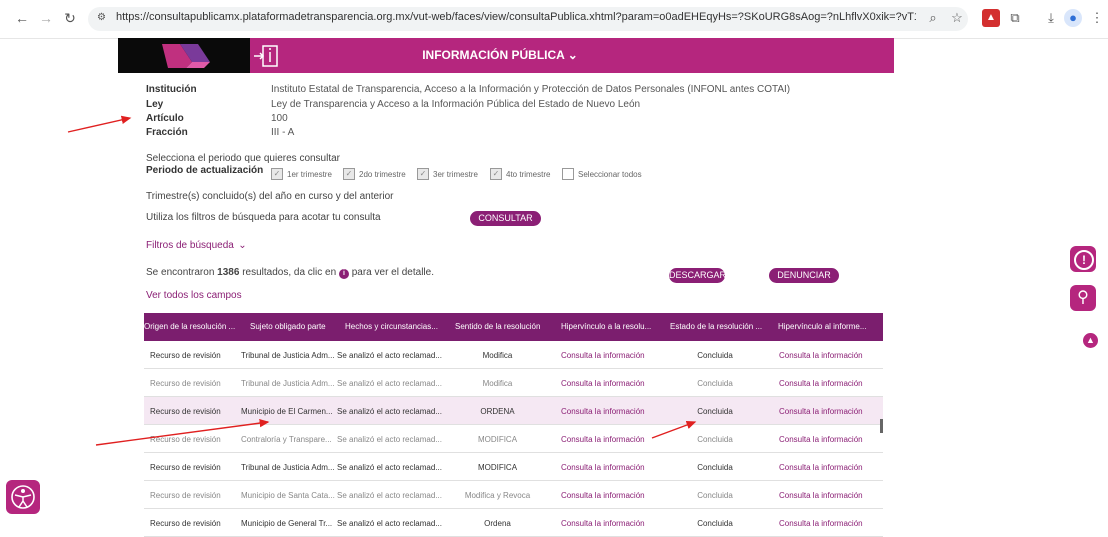  I want to click on tools-button: ⚲, so click(1083, 298).